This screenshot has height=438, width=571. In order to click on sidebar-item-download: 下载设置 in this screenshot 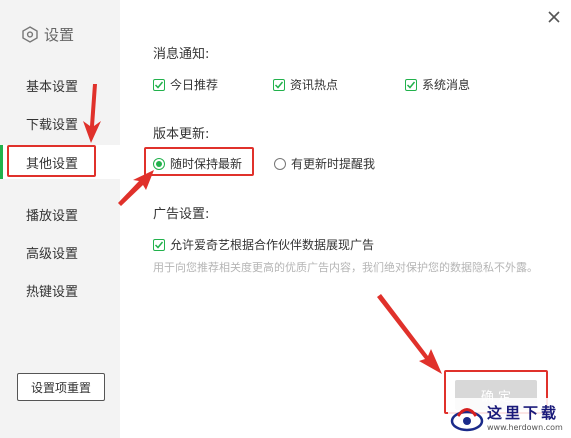, I will do `click(60, 123)`.